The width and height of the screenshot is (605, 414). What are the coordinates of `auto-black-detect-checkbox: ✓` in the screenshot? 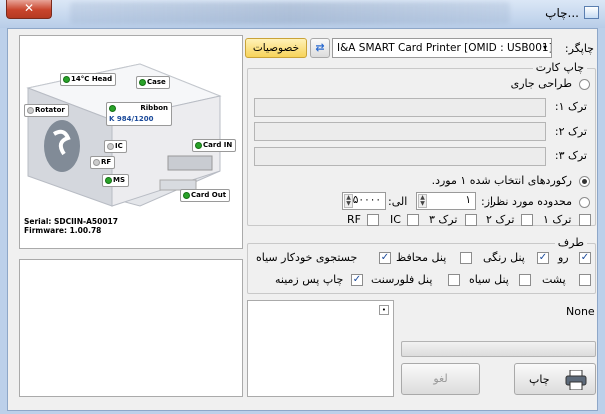 It's located at (385, 258).